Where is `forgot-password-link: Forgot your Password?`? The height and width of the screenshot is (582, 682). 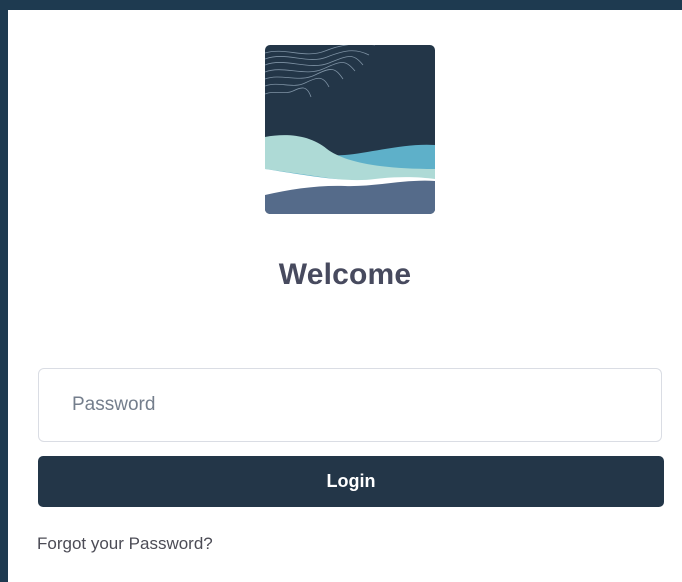
forgot-password-link: Forgot your Password? is located at coordinates (125, 544).